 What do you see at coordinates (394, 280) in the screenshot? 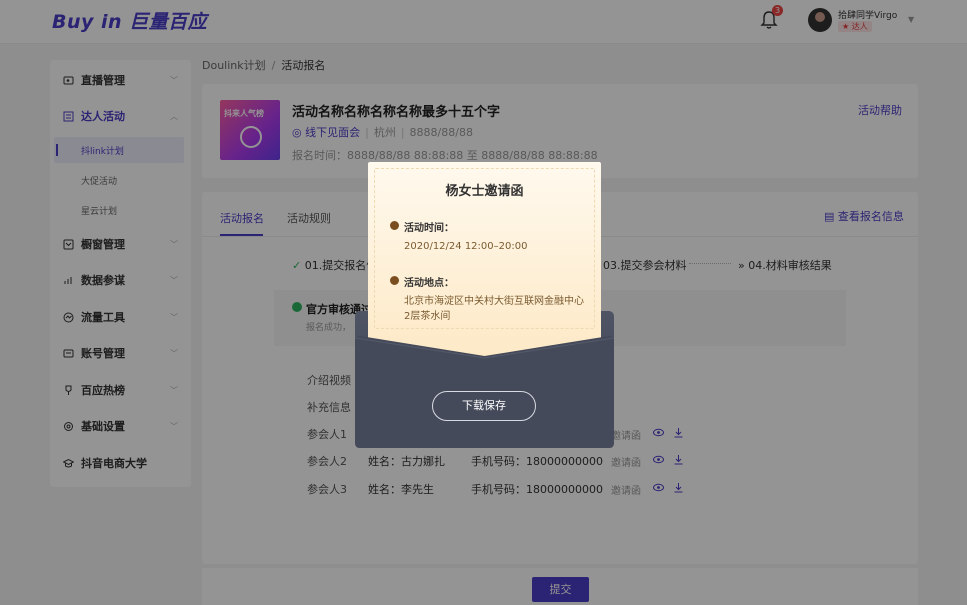
I see `location-pin-icon` at bounding box center [394, 280].